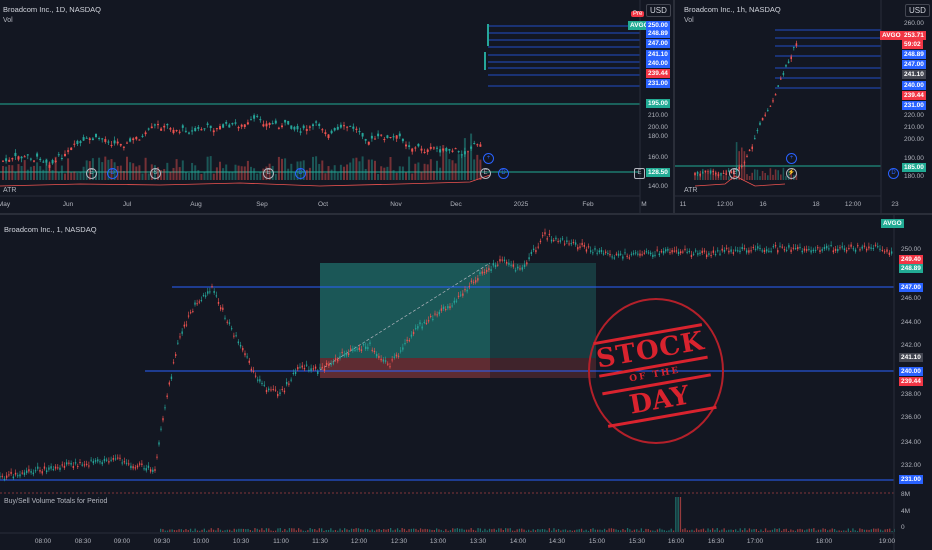 This screenshot has height=550, width=932. I want to click on daily-x-tick: Nov, so click(396, 204).